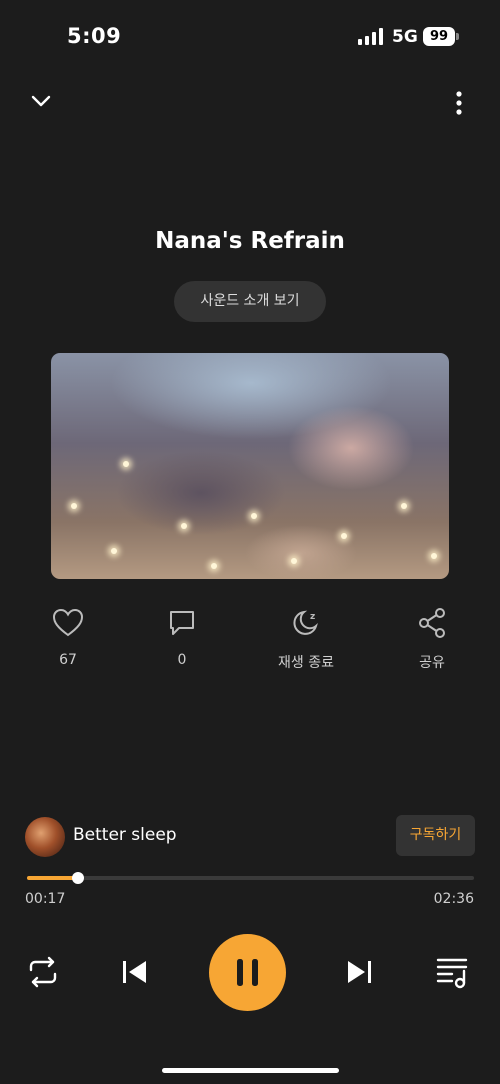 This screenshot has height=1084, width=500. I want to click on battery-cap, so click(457, 36).